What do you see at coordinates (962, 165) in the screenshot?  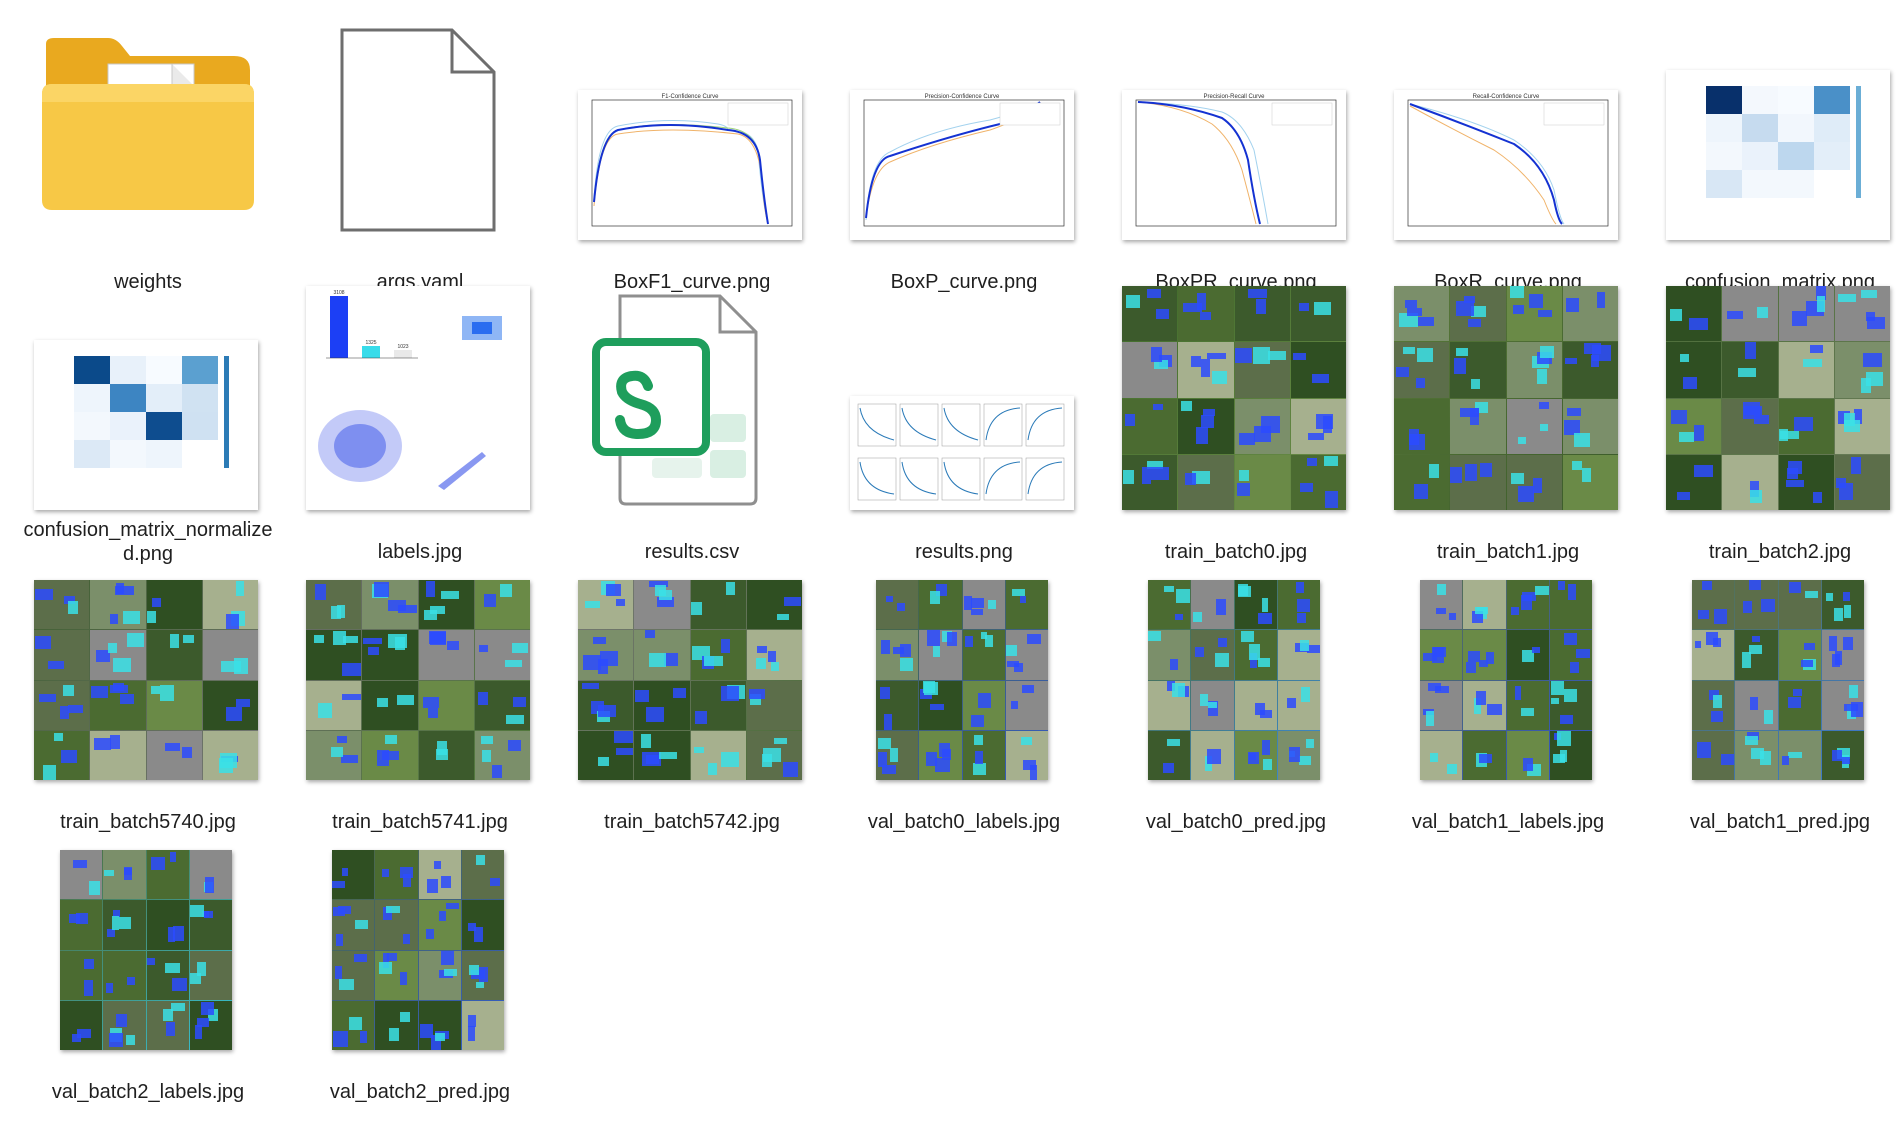 I see `image-thumbnail: Precision-Confidence Curve` at bounding box center [962, 165].